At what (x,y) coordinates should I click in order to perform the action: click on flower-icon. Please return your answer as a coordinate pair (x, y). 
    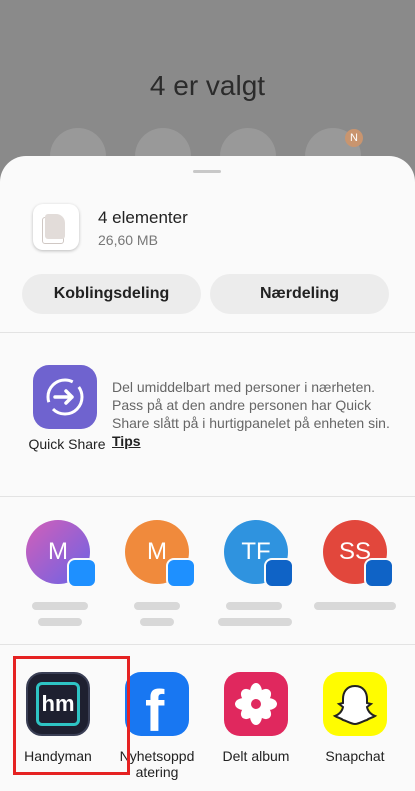
    Looking at the image, I should click on (256, 704).